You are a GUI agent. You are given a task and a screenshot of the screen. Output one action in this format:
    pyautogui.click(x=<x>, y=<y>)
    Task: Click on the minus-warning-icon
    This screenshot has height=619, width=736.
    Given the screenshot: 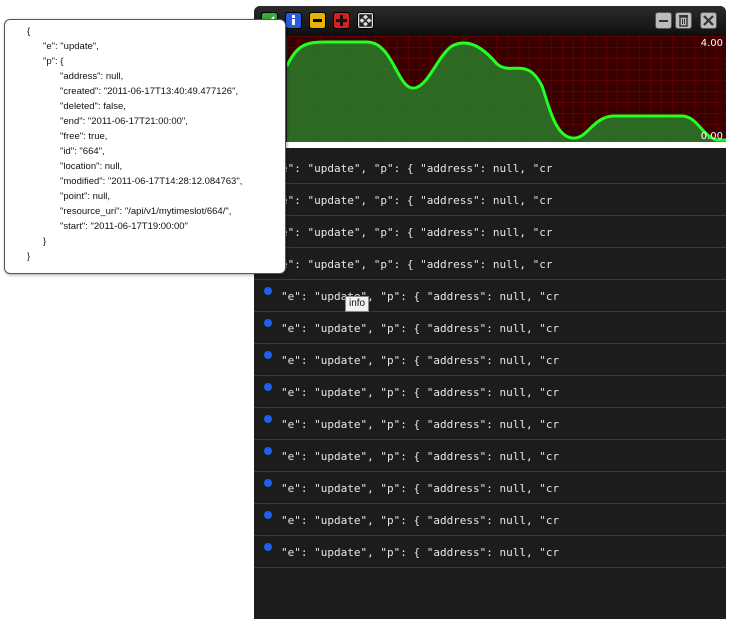 What is the action you would take?
    pyautogui.click(x=317, y=20)
    